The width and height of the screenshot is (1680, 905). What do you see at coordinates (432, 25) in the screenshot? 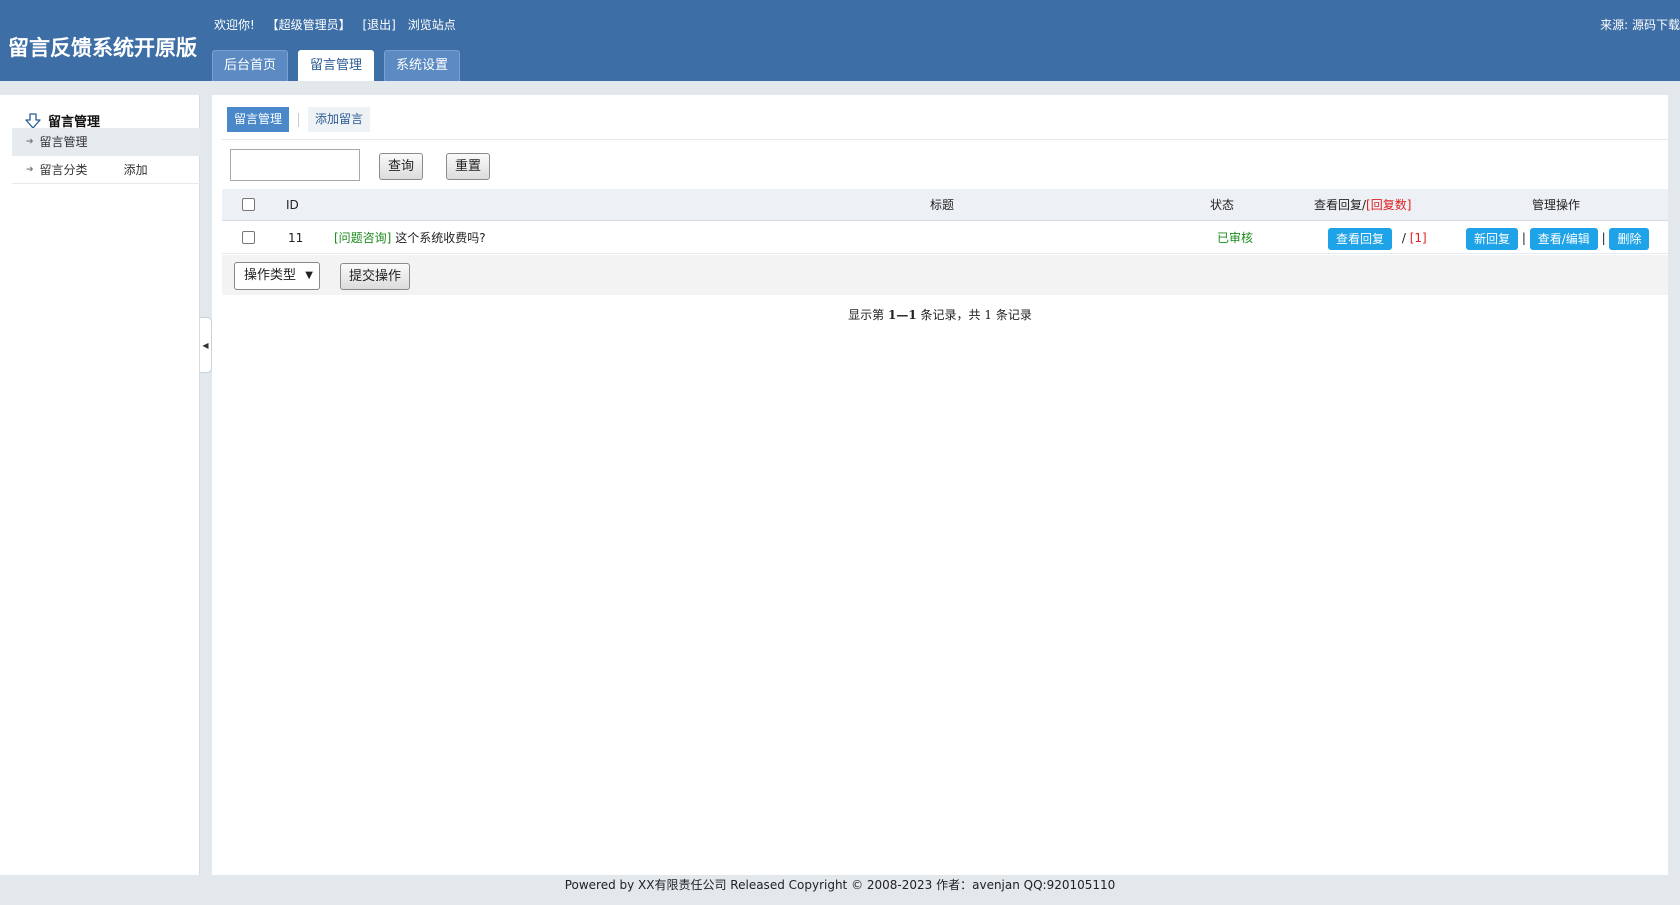
I see `browse-site-link: 浏览站点` at bounding box center [432, 25].